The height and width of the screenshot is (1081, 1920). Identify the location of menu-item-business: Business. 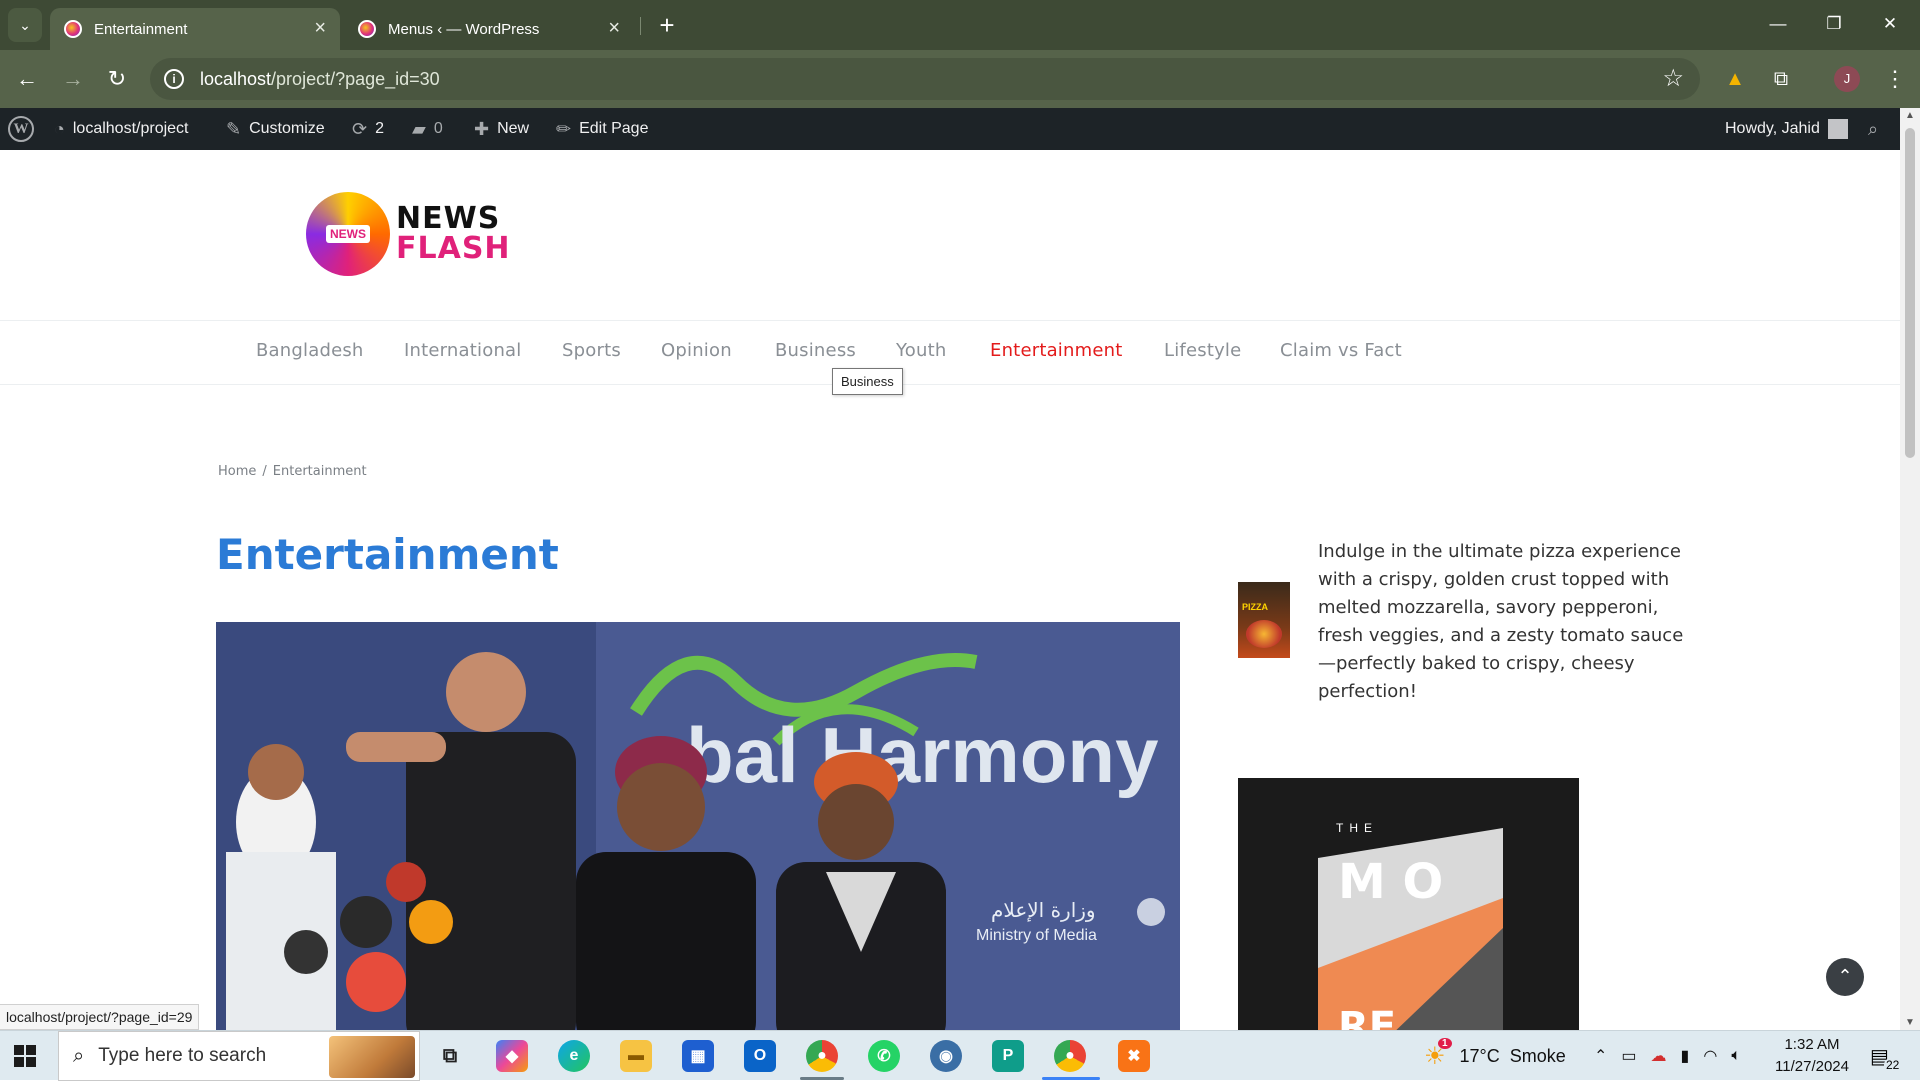
(815, 350).